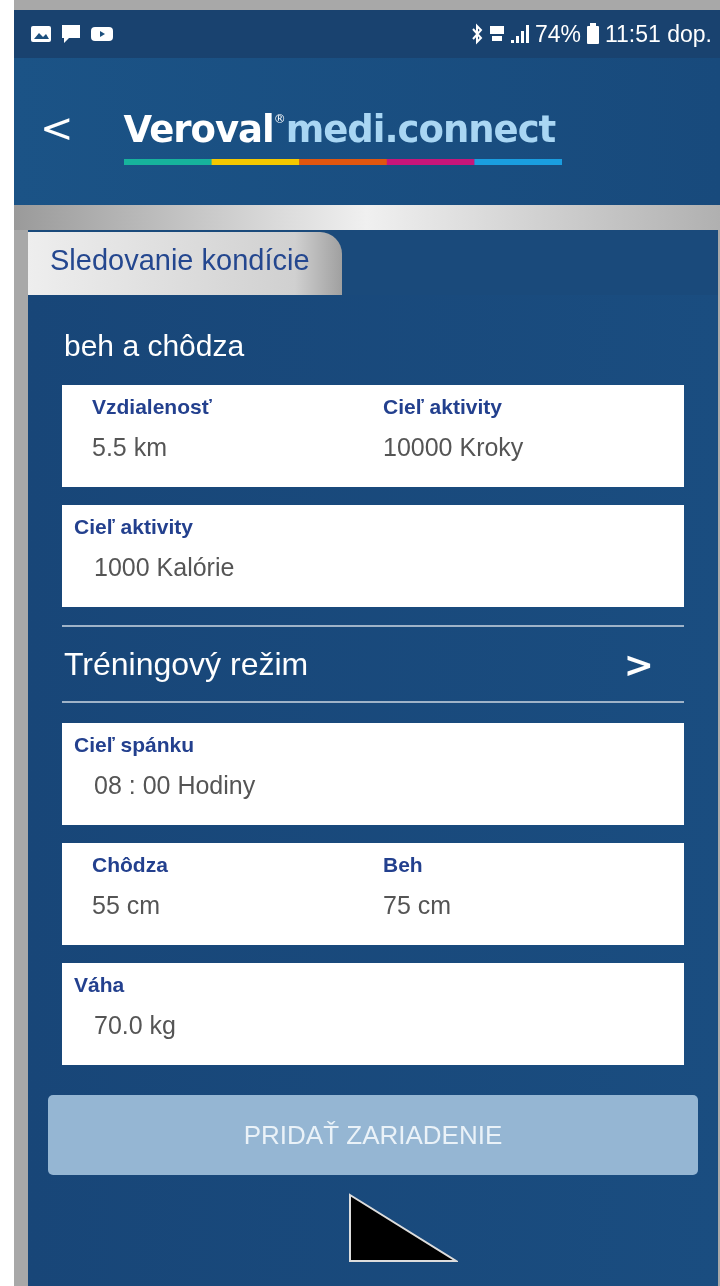  I want to click on signal-icon, so click(519, 34).